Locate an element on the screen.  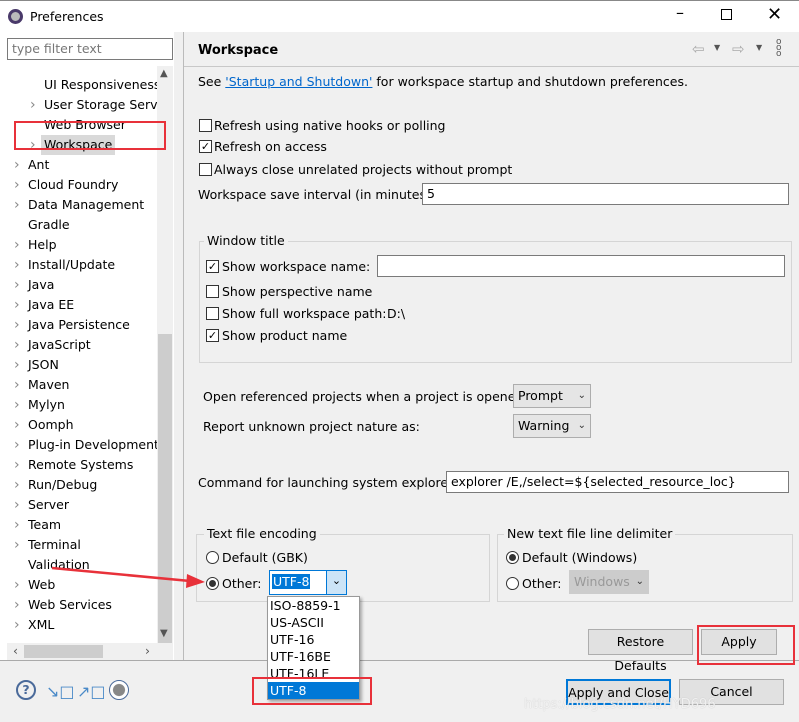
encoding-default-radio is located at coordinates (212, 557).